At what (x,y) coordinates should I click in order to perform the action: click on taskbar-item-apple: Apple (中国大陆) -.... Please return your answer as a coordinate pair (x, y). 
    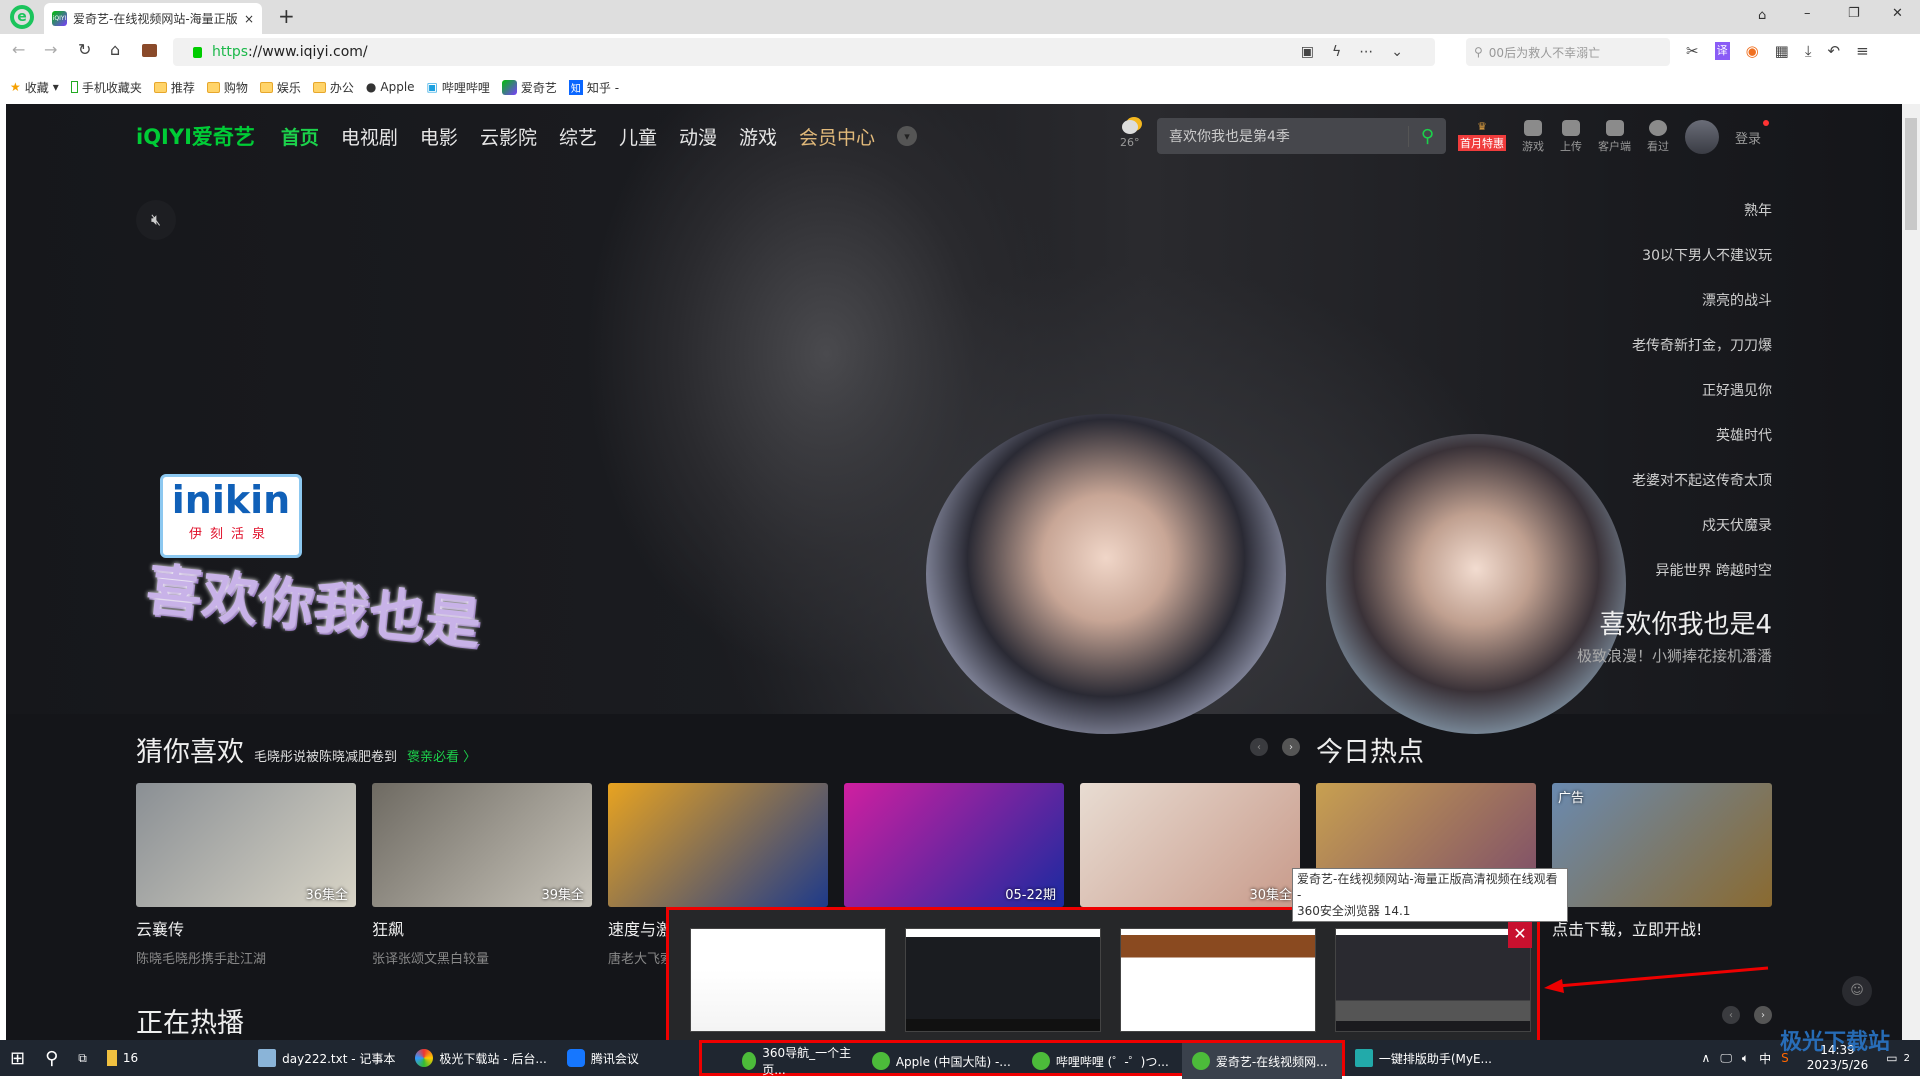
    Looking at the image, I should click on (942, 1061).